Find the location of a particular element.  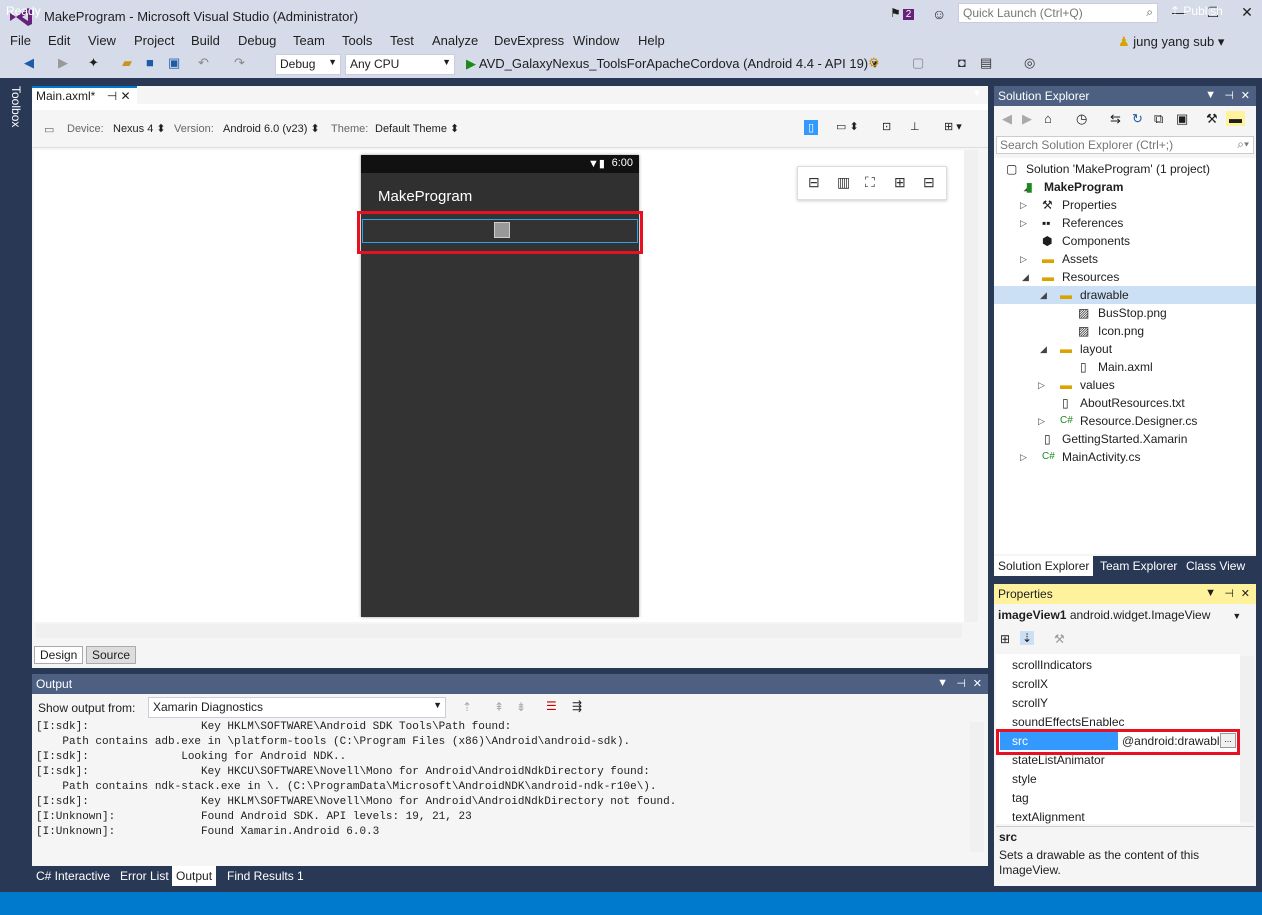

tree-item-assets: ▷ ▬ Assets is located at coordinates (1125, 259).